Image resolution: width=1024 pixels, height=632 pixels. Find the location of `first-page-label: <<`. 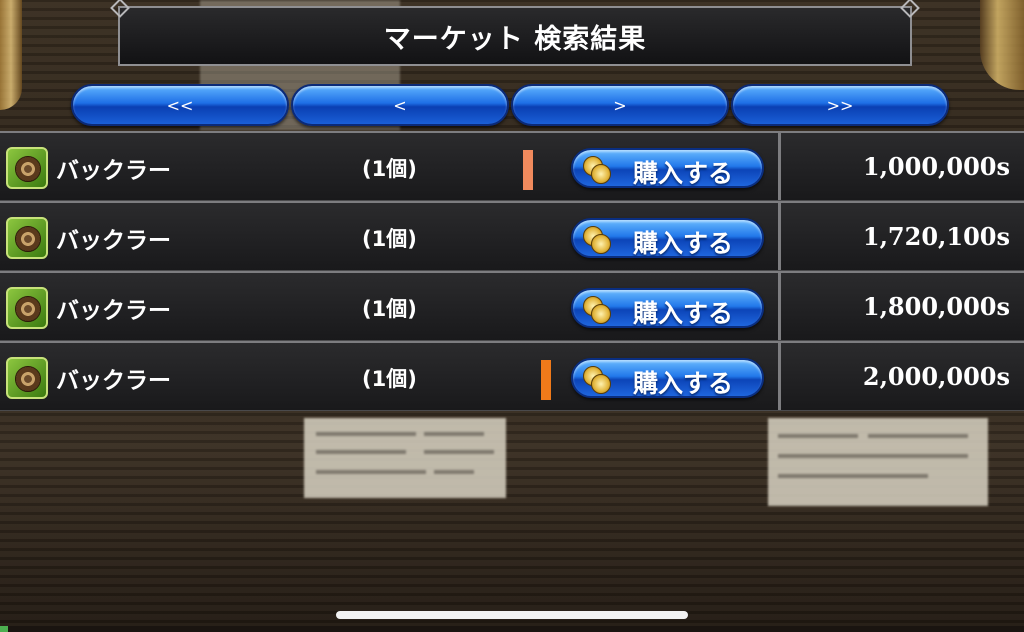

first-page-label: << is located at coordinates (180, 105).